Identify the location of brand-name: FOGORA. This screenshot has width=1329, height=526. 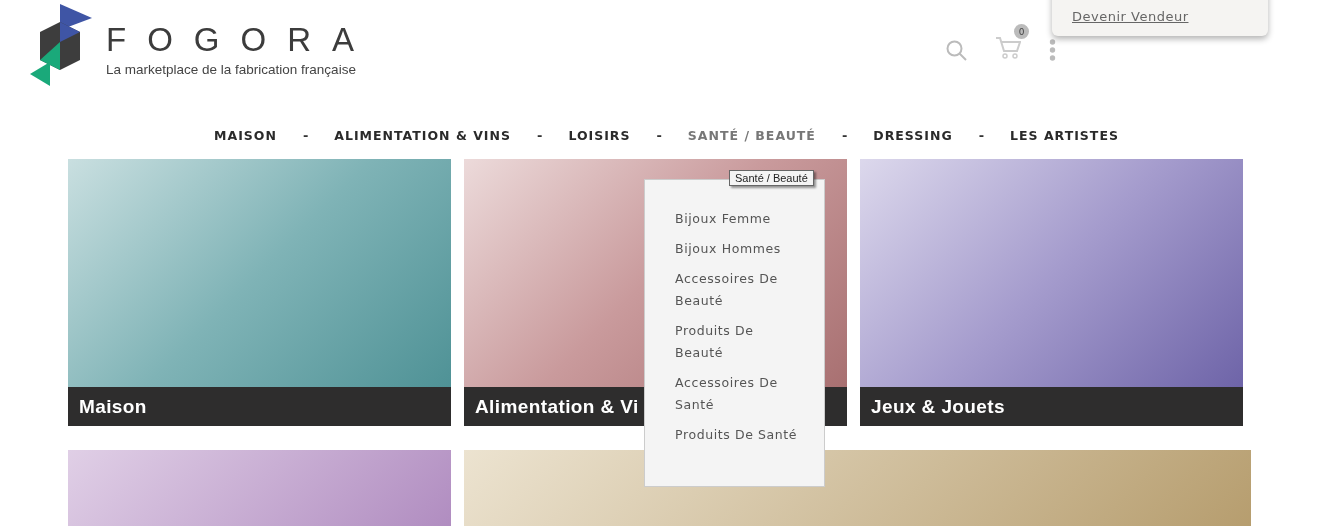
(240, 40).